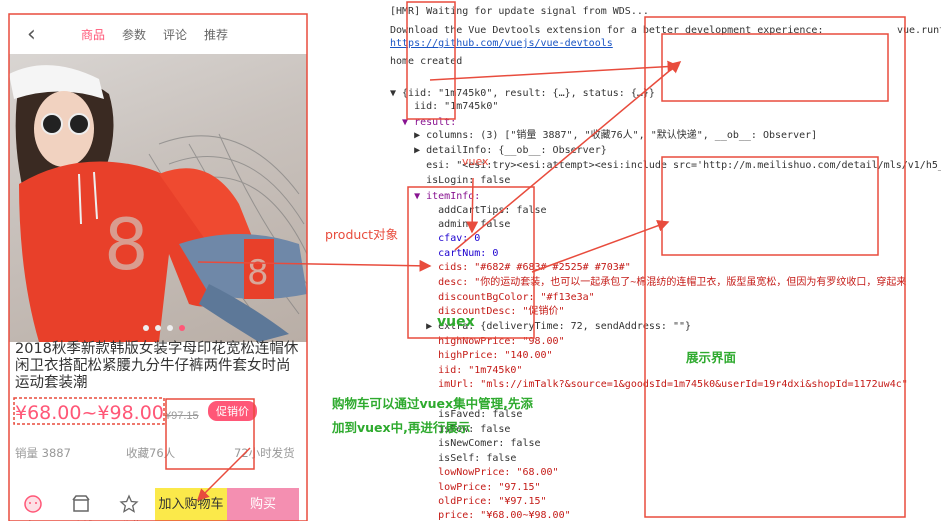  Describe the element at coordinates (89, 411) in the screenshot. I see `price-selection-box` at that location.